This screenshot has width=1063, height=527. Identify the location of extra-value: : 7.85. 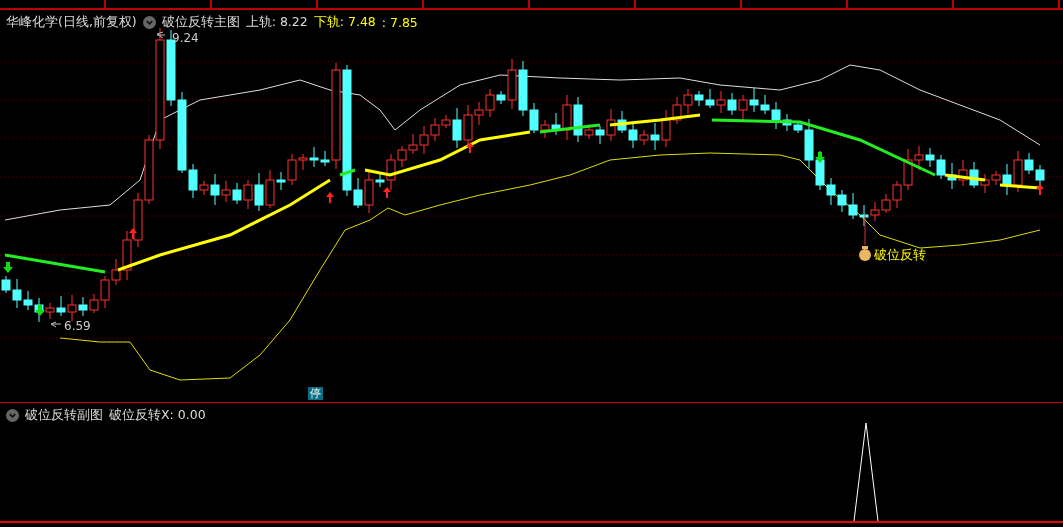
(399, 22).